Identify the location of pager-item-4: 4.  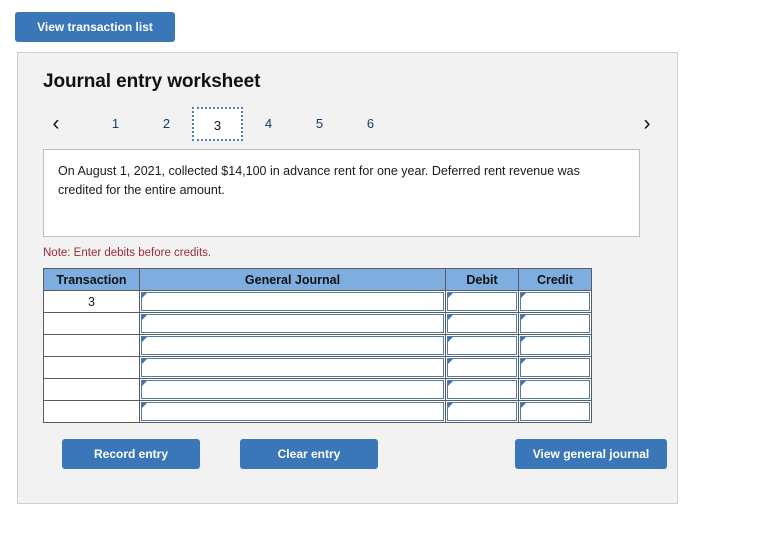
(268, 124).